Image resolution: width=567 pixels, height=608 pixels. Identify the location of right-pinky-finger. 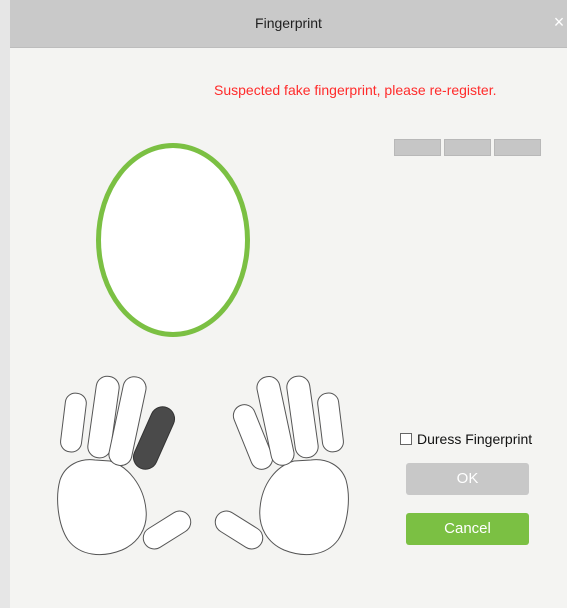
(331, 422).